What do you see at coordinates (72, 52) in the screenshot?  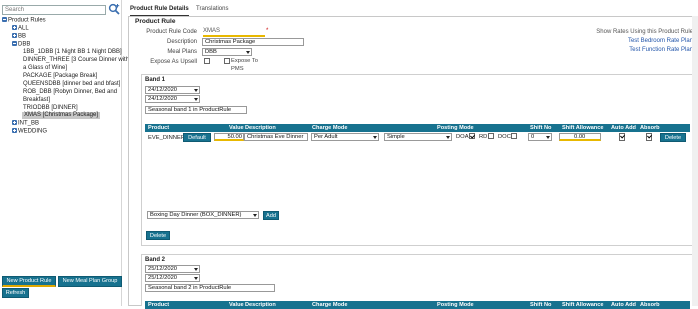 I see `tree-leaf: 1BB_1DBB [1 Night BB 1 Night DBB]` at bounding box center [72, 52].